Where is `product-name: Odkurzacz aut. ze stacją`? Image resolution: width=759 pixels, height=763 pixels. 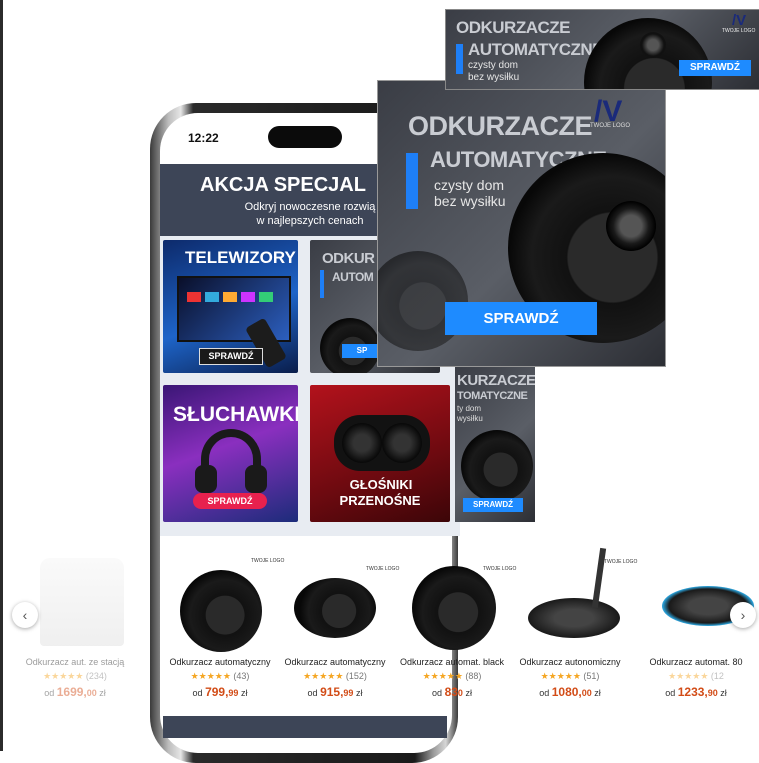 product-name: Odkurzacz aut. ze stacją is located at coordinates (75, 662).